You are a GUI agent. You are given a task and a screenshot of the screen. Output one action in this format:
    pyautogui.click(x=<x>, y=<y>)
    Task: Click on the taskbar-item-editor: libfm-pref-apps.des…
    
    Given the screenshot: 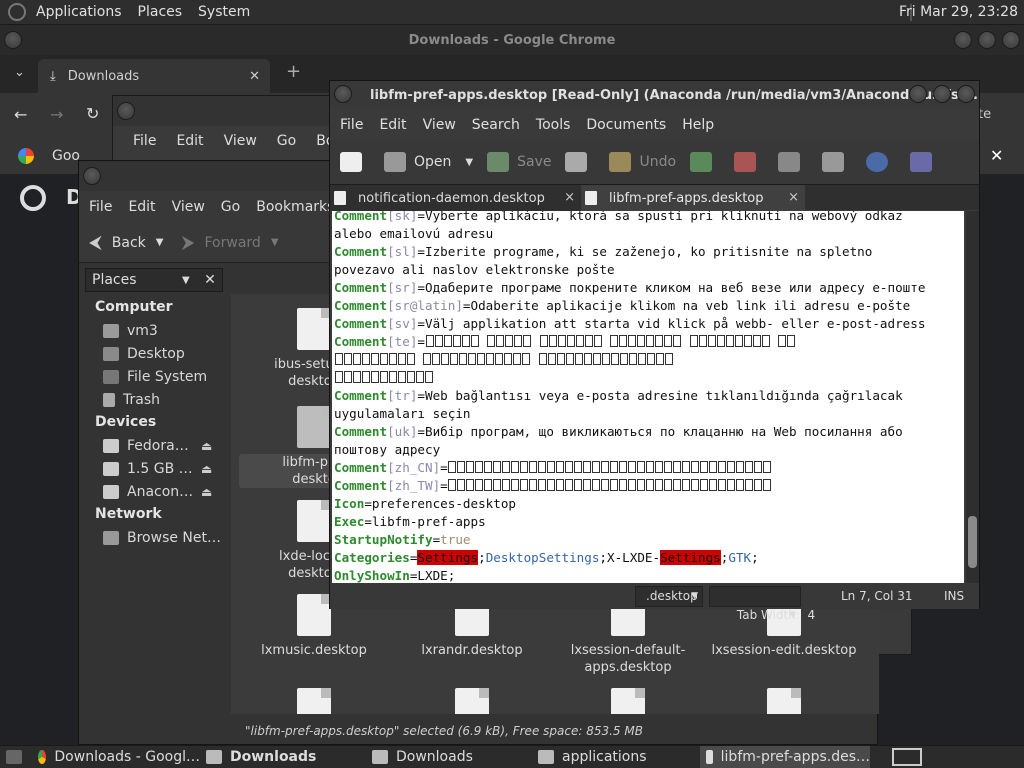 What is the action you would take?
    pyautogui.click(x=785, y=757)
    